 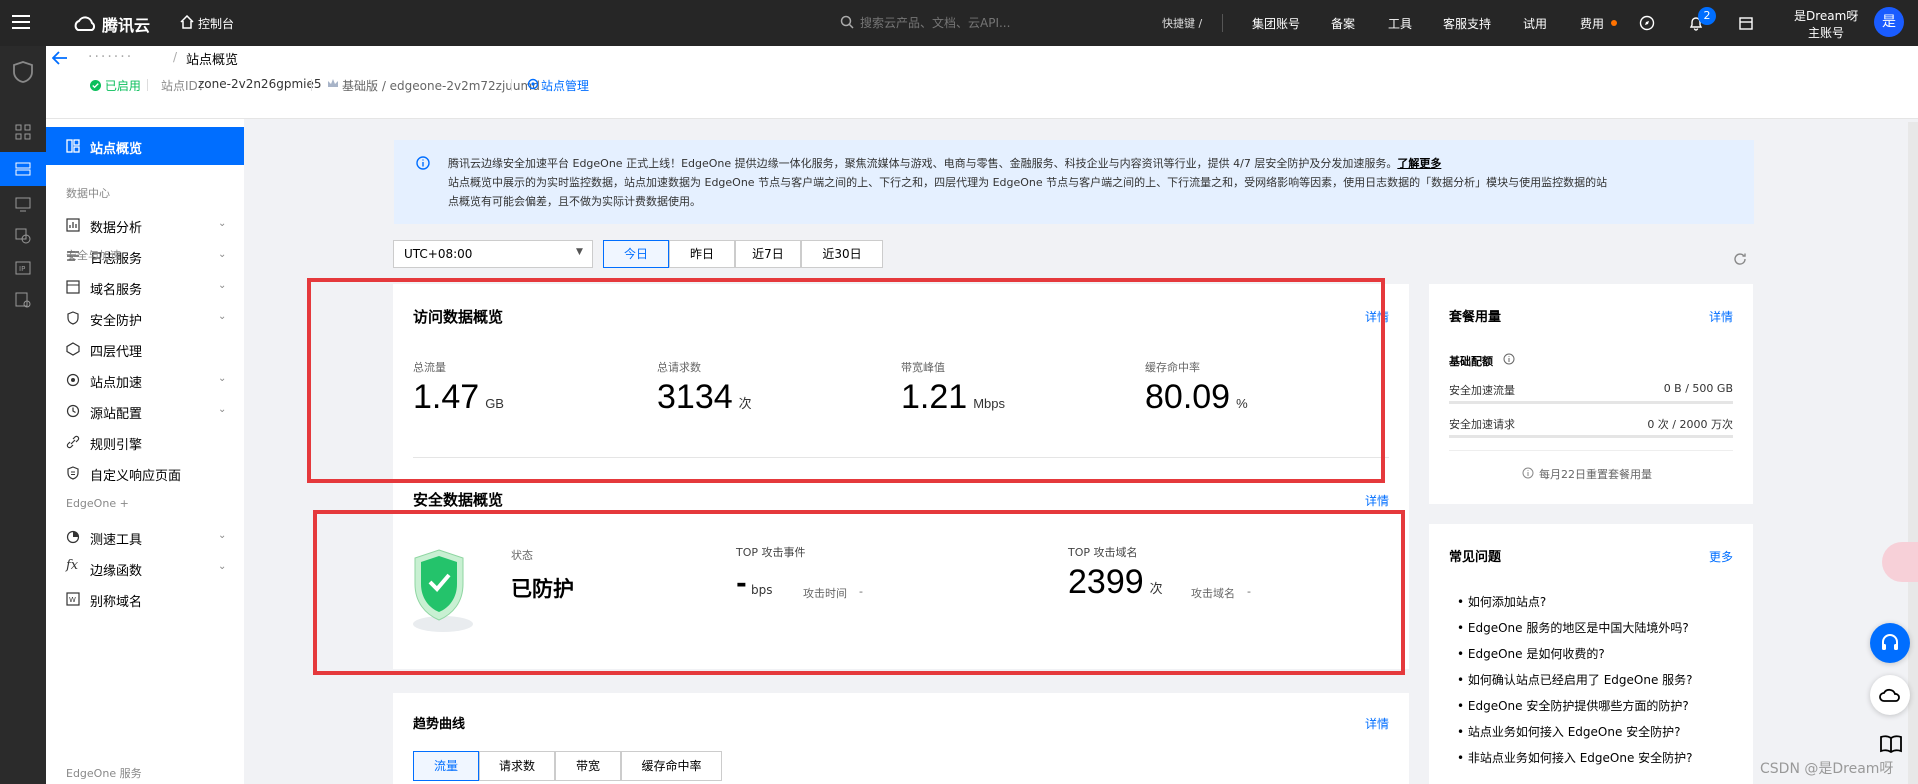 I want to click on quota-bar-track, so click(x=1591, y=436).